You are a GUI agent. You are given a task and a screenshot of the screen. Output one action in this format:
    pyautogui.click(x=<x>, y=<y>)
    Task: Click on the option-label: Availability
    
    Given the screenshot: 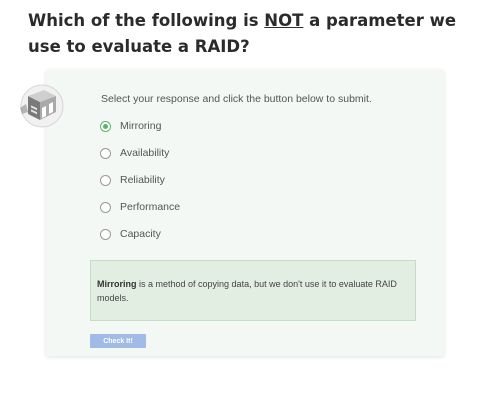 What is the action you would take?
    pyautogui.click(x=145, y=153)
    